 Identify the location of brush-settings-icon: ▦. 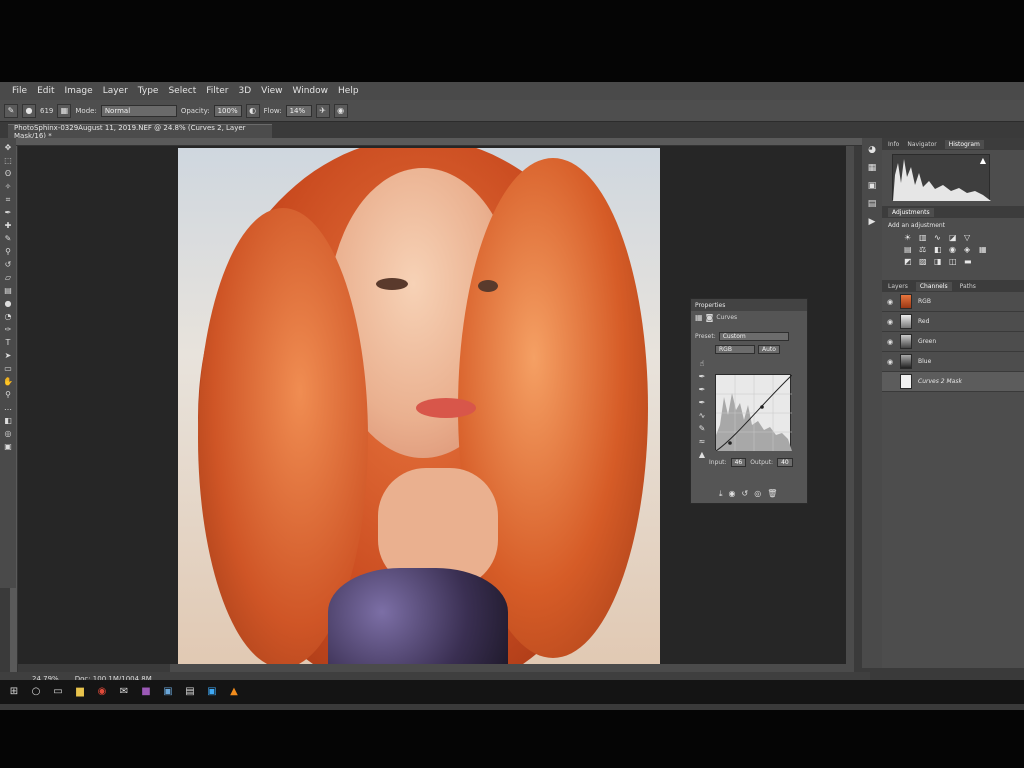
(64, 110).